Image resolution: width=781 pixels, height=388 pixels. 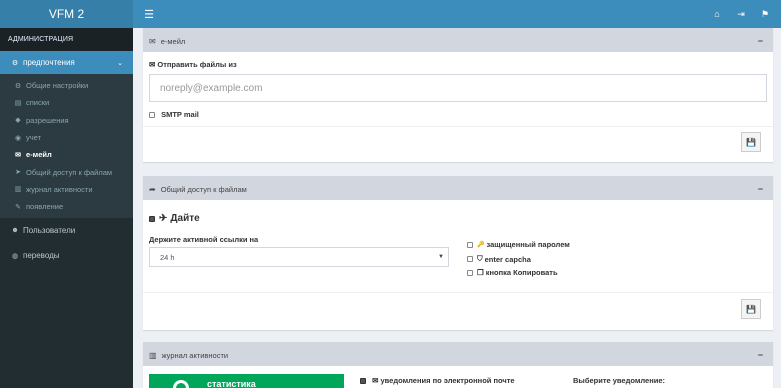 What do you see at coordinates (185, 218) in the screenshot?
I see `enable-sharing-label: Дайте` at bounding box center [185, 218].